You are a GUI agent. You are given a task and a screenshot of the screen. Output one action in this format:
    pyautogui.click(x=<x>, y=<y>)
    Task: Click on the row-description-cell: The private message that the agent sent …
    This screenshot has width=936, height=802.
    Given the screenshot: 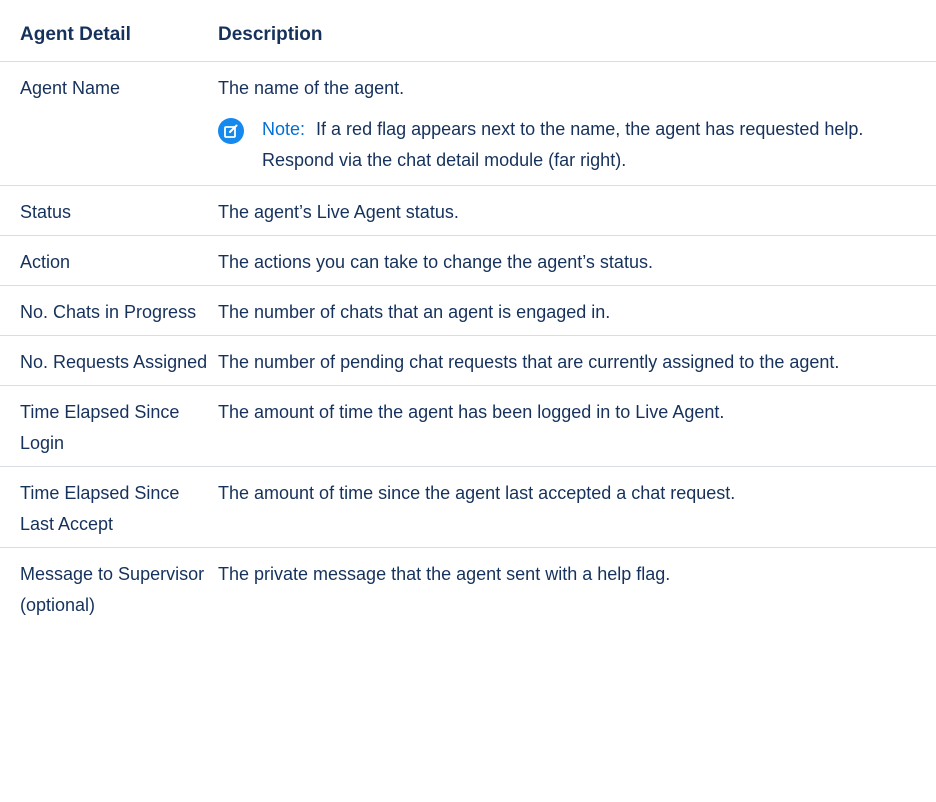 What is the action you would take?
    pyautogui.click(x=444, y=574)
    